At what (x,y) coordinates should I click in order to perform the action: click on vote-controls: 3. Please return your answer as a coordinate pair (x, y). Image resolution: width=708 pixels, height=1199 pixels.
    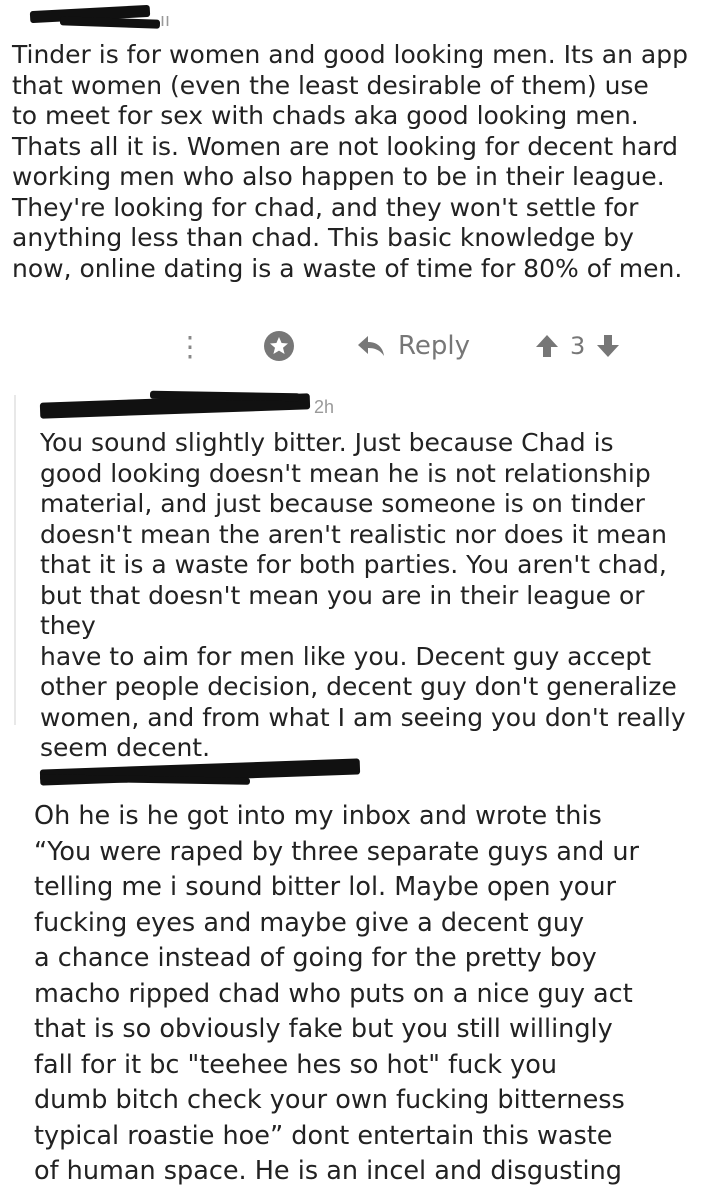
    Looking at the image, I should click on (577, 346).